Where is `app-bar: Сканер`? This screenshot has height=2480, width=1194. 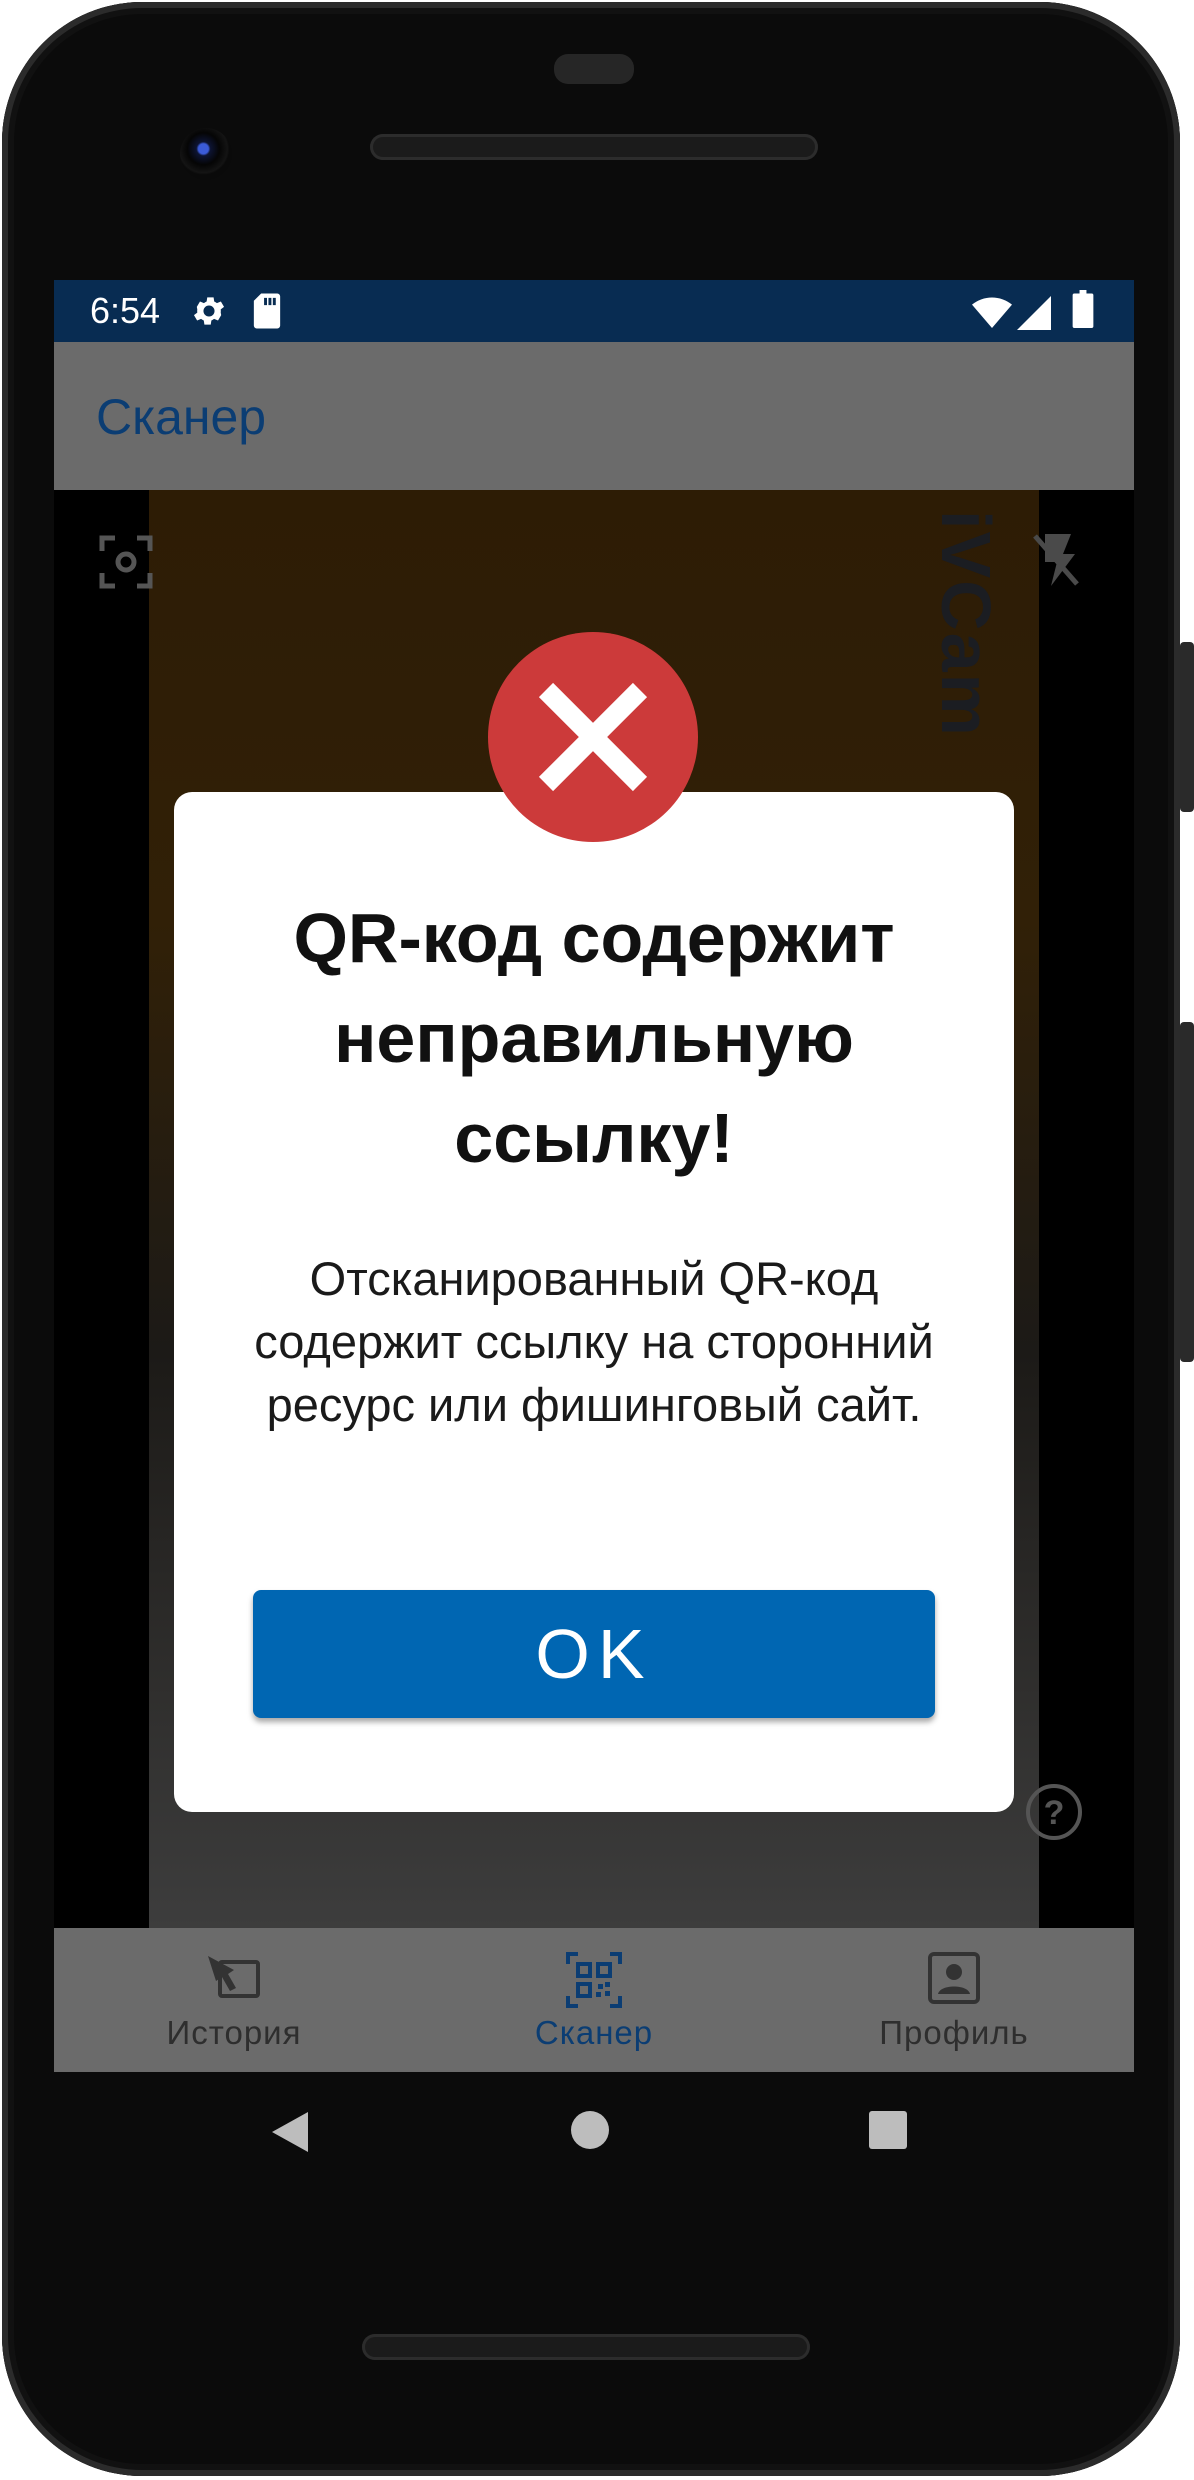 app-bar: Сканер is located at coordinates (594, 416).